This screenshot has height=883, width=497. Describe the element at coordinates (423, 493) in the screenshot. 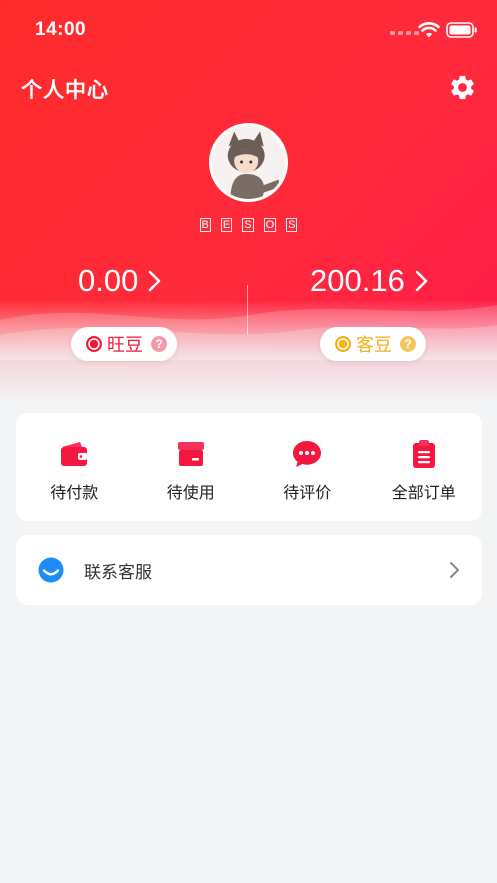

I see `order-label: 全部订单` at that location.